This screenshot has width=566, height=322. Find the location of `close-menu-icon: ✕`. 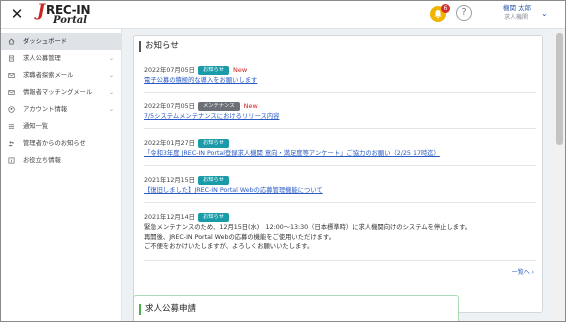

close-menu-icon: ✕ is located at coordinates (17, 14).